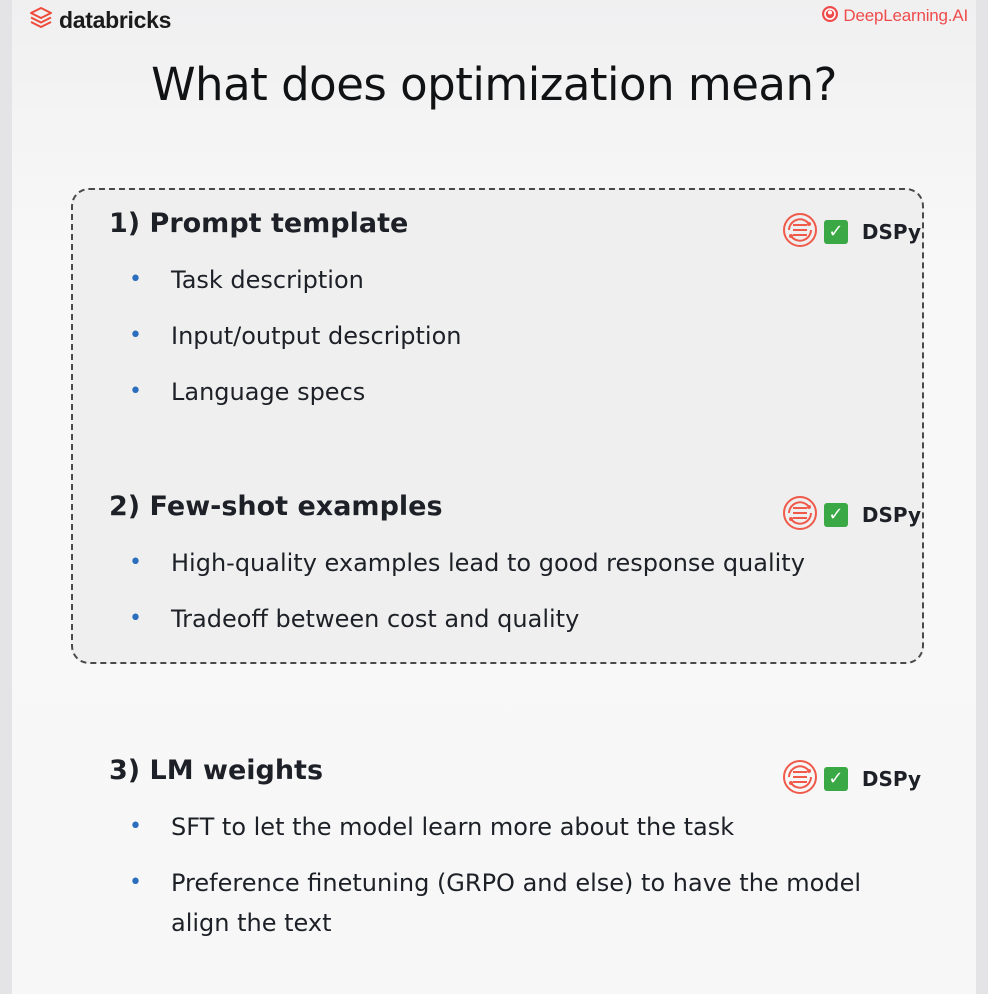  I want to click on deeplearning-ai-icon, so click(830, 16).